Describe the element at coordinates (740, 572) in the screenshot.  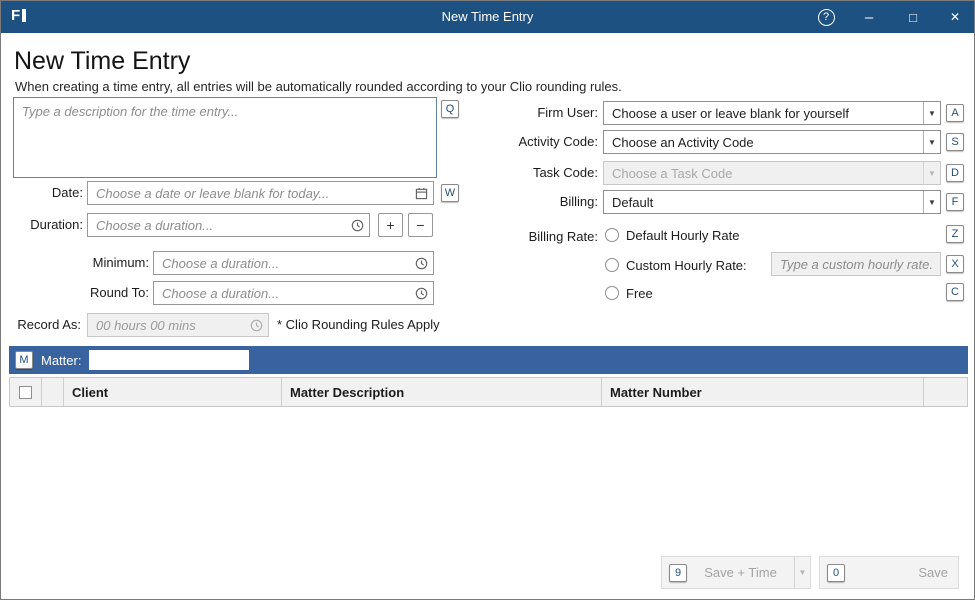
I see `save-plus-time-label: Save + Time` at that location.